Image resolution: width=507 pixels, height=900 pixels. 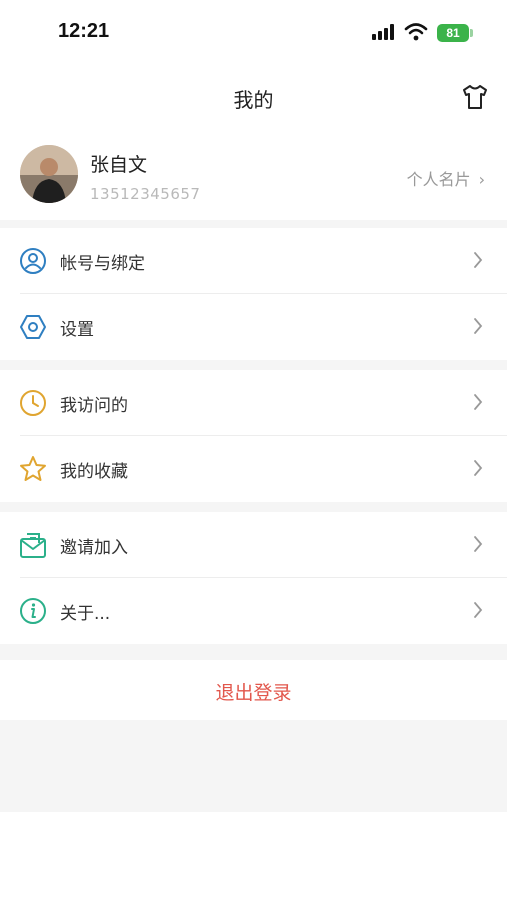 What do you see at coordinates (33, 261) in the screenshot?
I see `user-circle-icon` at bounding box center [33, 261].